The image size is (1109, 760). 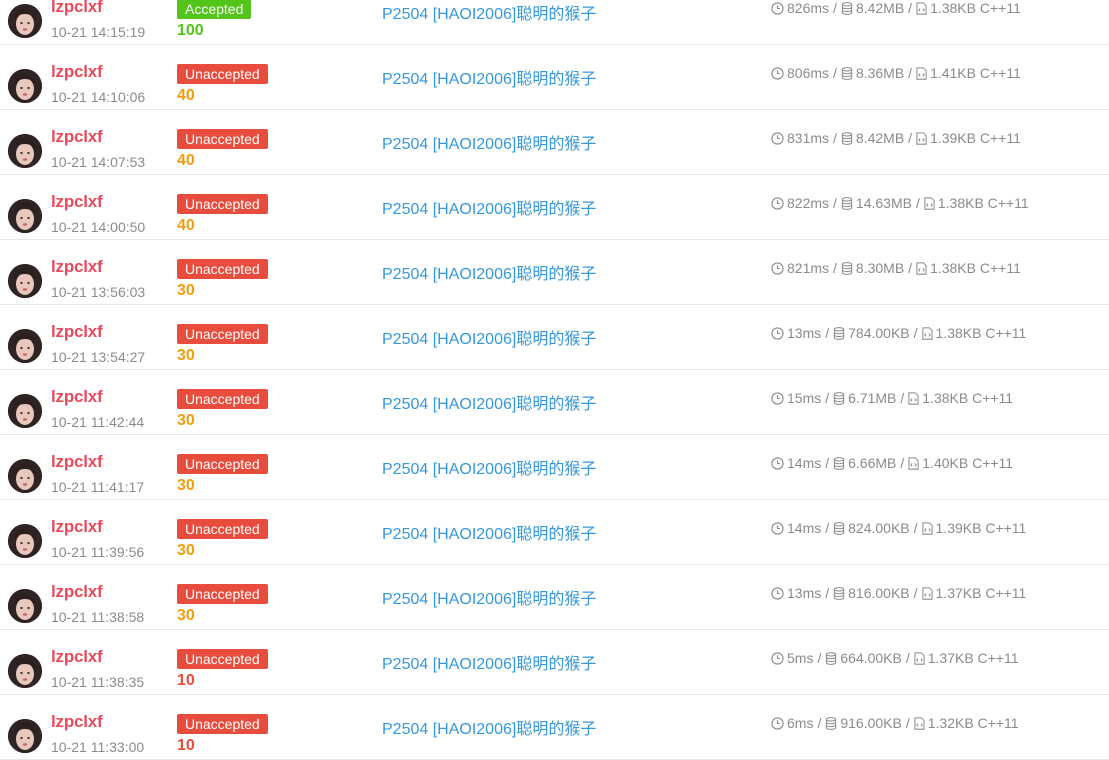 What do you see at coordinates (967, 463) in the screenshot?
I see `code-size: 1.40KB C++11` at bounding box center [967, 463].